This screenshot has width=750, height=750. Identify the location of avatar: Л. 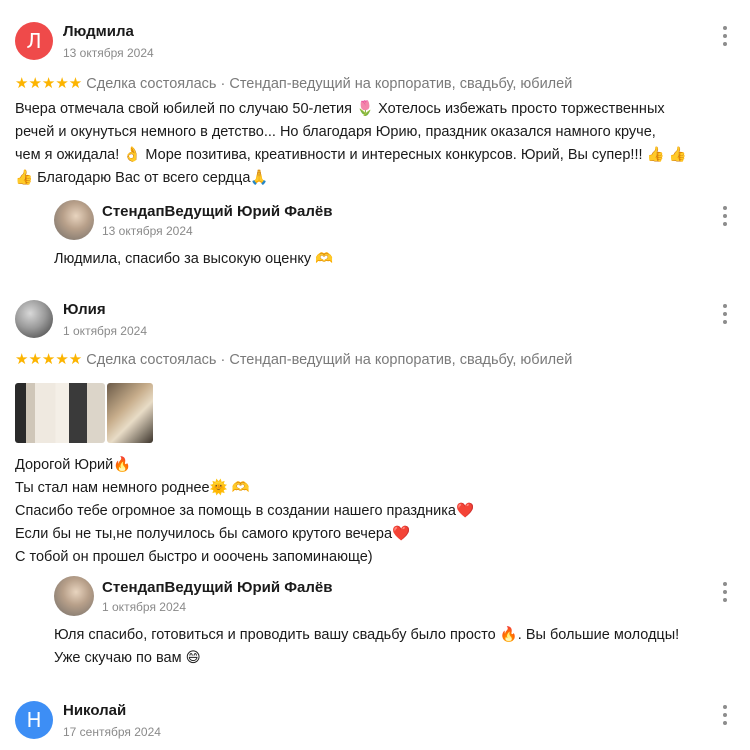
(34, 41).